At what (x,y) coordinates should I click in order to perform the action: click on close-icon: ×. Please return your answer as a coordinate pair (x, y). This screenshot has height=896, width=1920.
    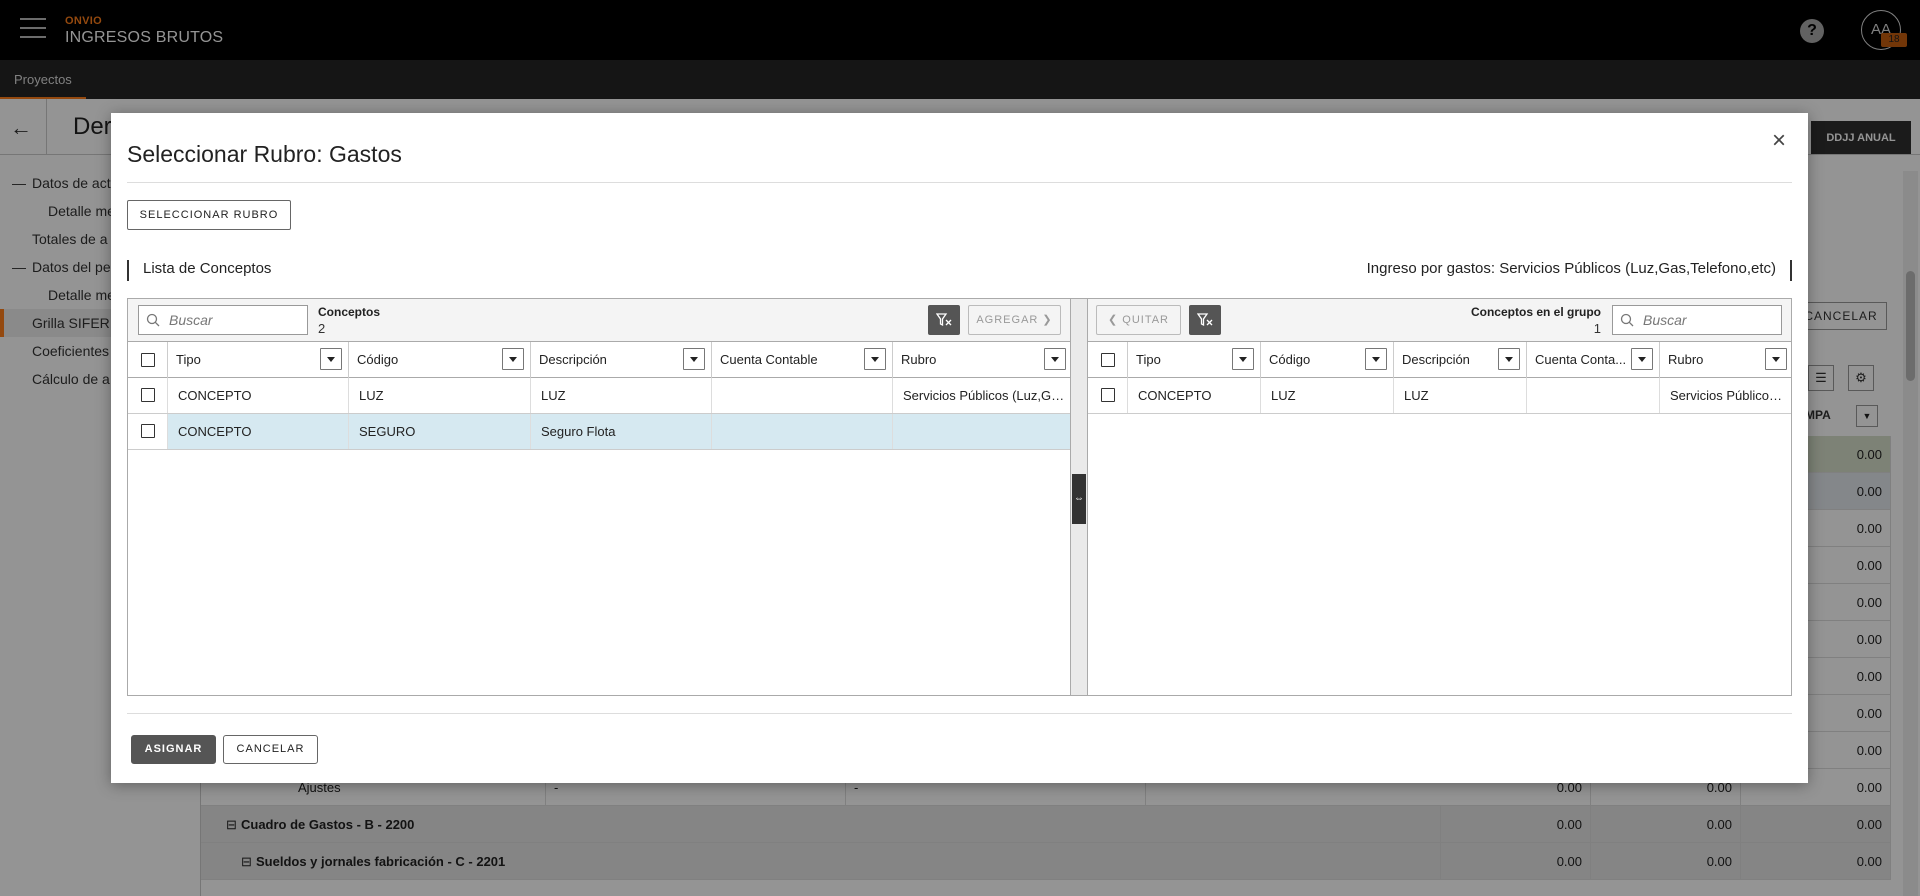
    Looking at the image, I should click on (1779, 141).